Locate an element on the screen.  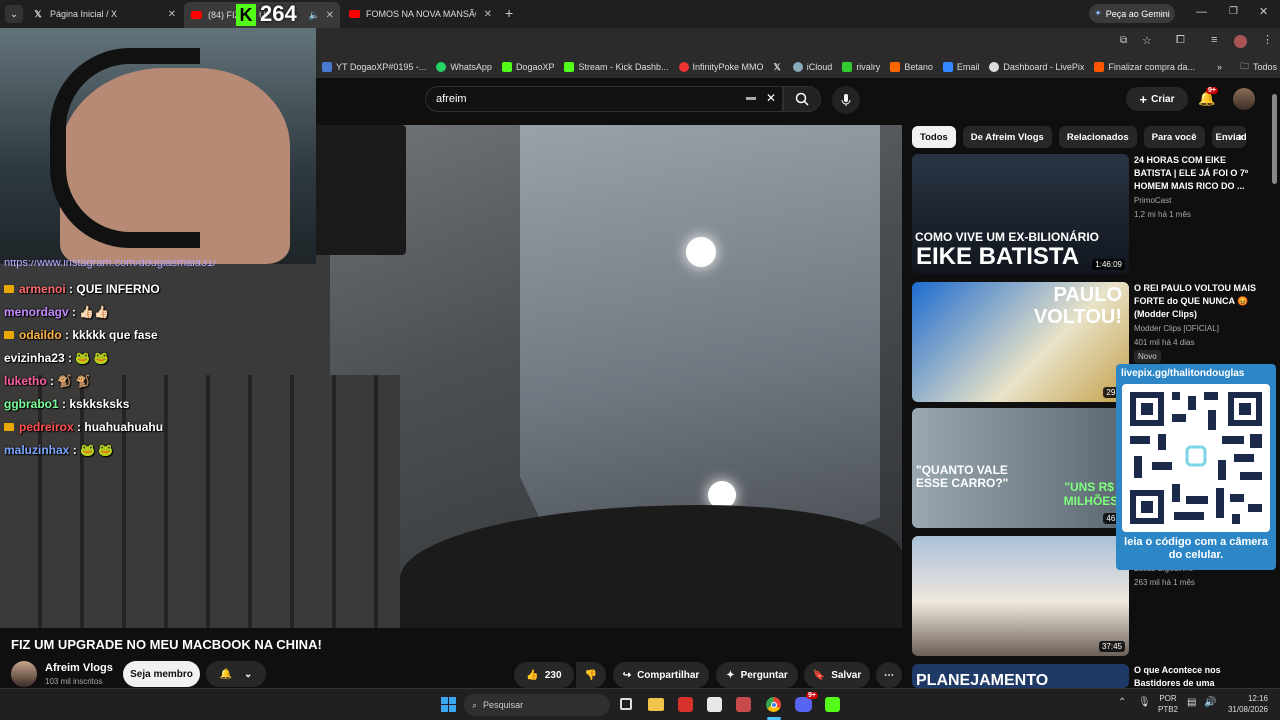
x-logo-icon: 𝕏 is located at coordinates (777, 66).